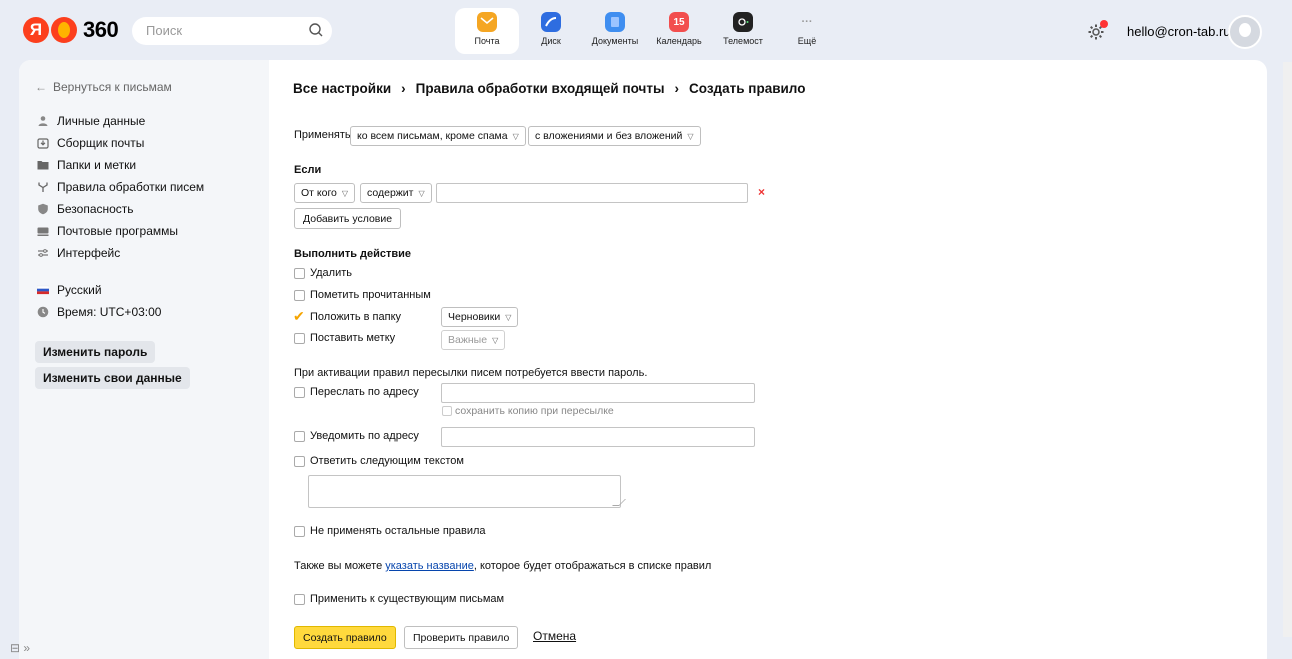 Image resolution: width=1292 pixels, height=659 pixels. Describe the element at coordinates (43, 187) in the screenshot. I see `rules-icon` at that location.